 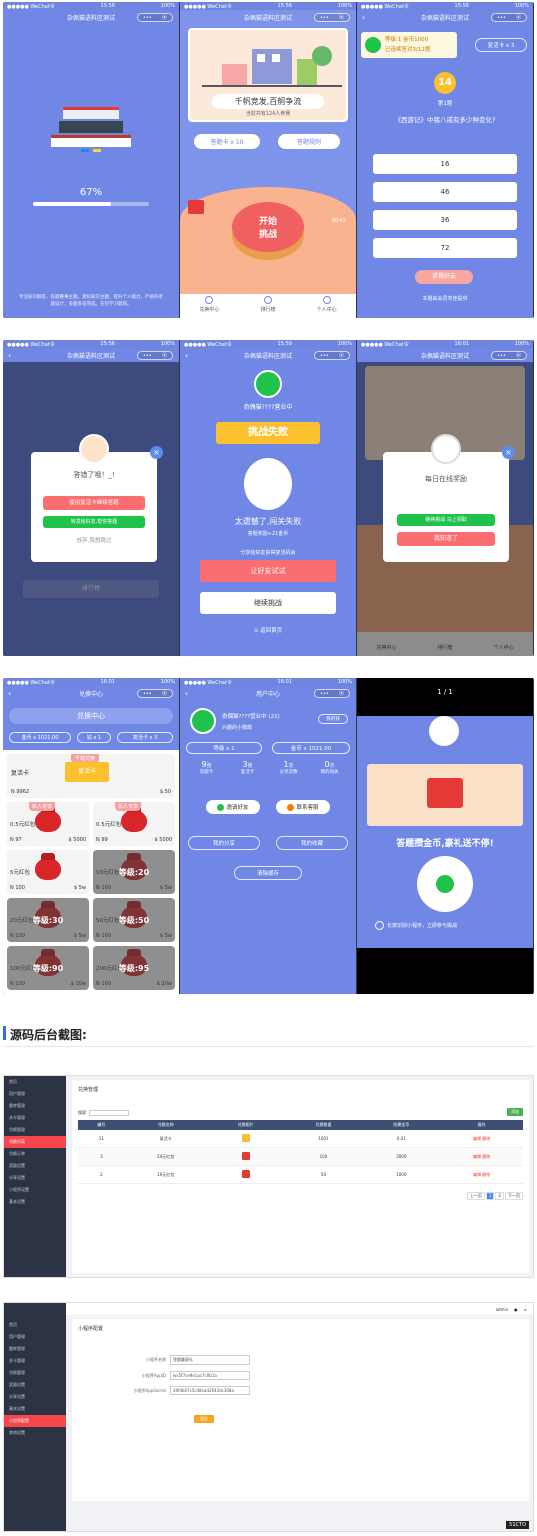 I want to click on help-button: 求救好友, so click(x=444, y=277).